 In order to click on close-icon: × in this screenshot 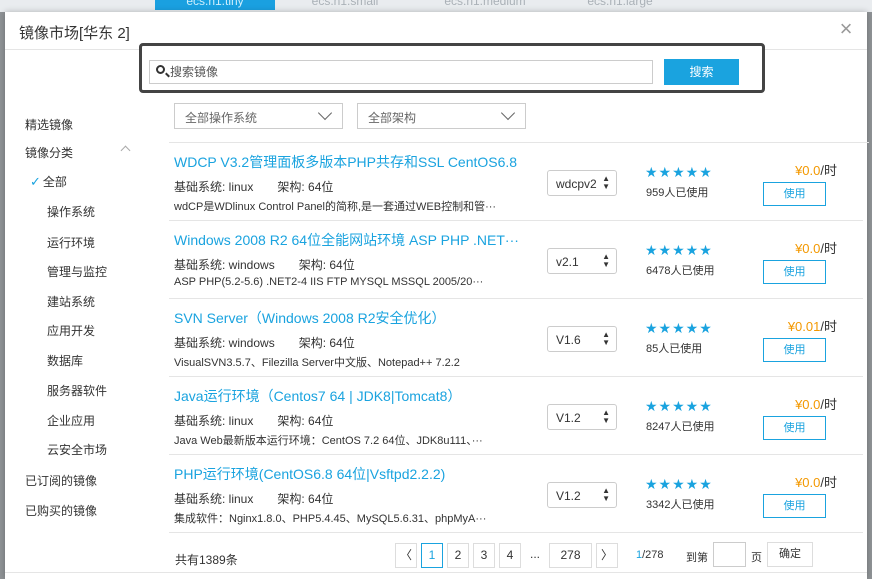, I will do `click(846, 29)`.